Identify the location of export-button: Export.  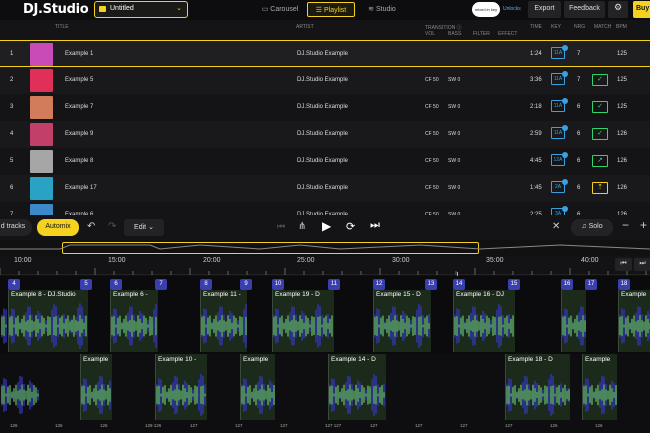
(544, 9).